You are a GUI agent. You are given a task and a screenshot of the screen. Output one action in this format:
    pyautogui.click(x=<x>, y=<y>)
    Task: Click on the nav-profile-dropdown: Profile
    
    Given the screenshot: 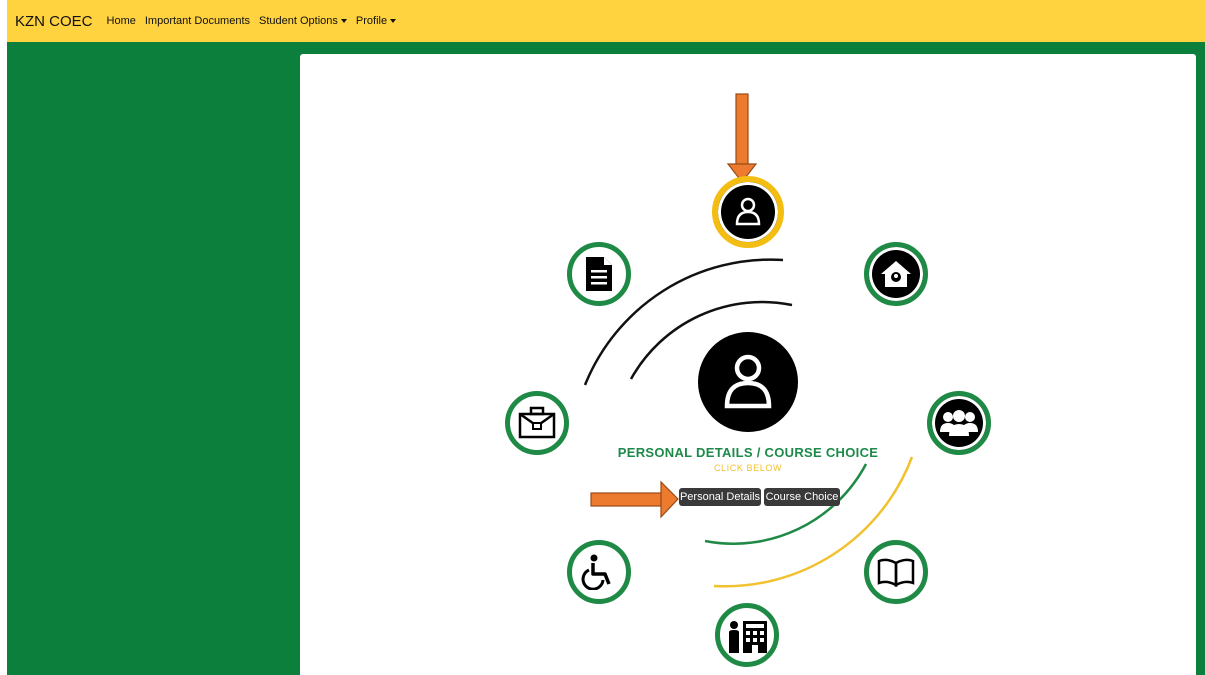 What is the action you would take?
    pyautogui.click(x=376, y=21)
    